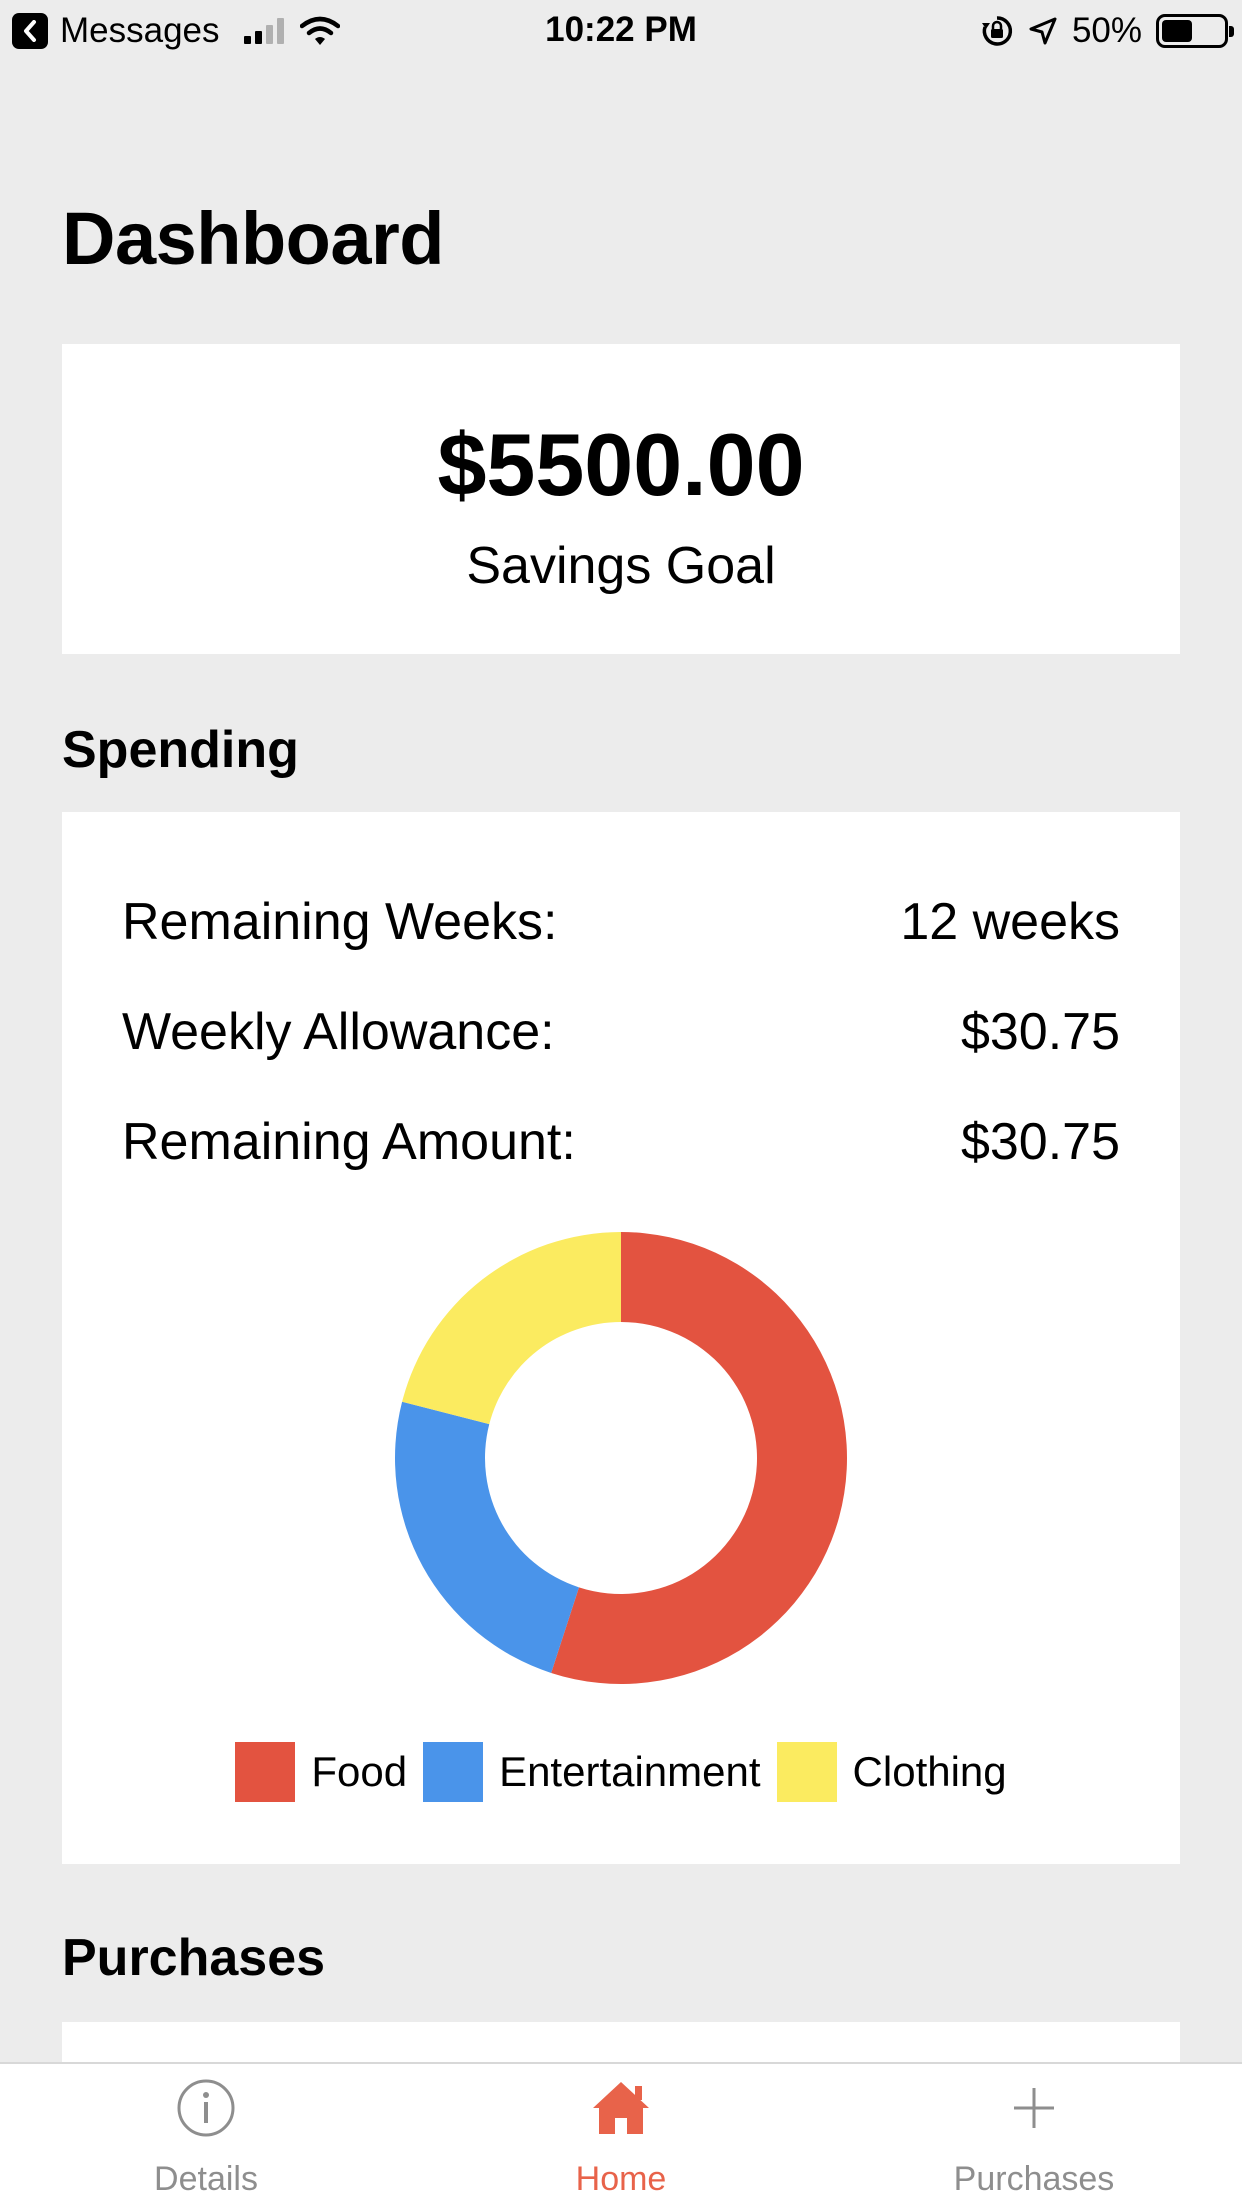 The height and width of the screenshot is (2208, 1242). I want to click on remaining-weeks-label: Remaining Weeks:, so click(340, 922).